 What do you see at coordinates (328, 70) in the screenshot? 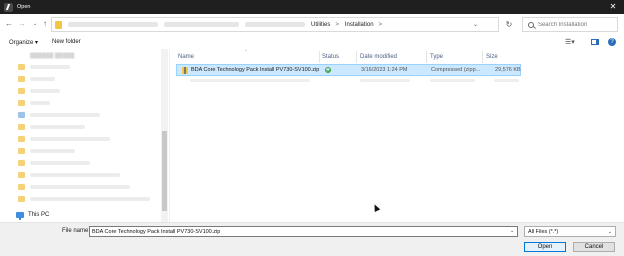
I see `sync-ok-icon` at bounding box center [328, 70].